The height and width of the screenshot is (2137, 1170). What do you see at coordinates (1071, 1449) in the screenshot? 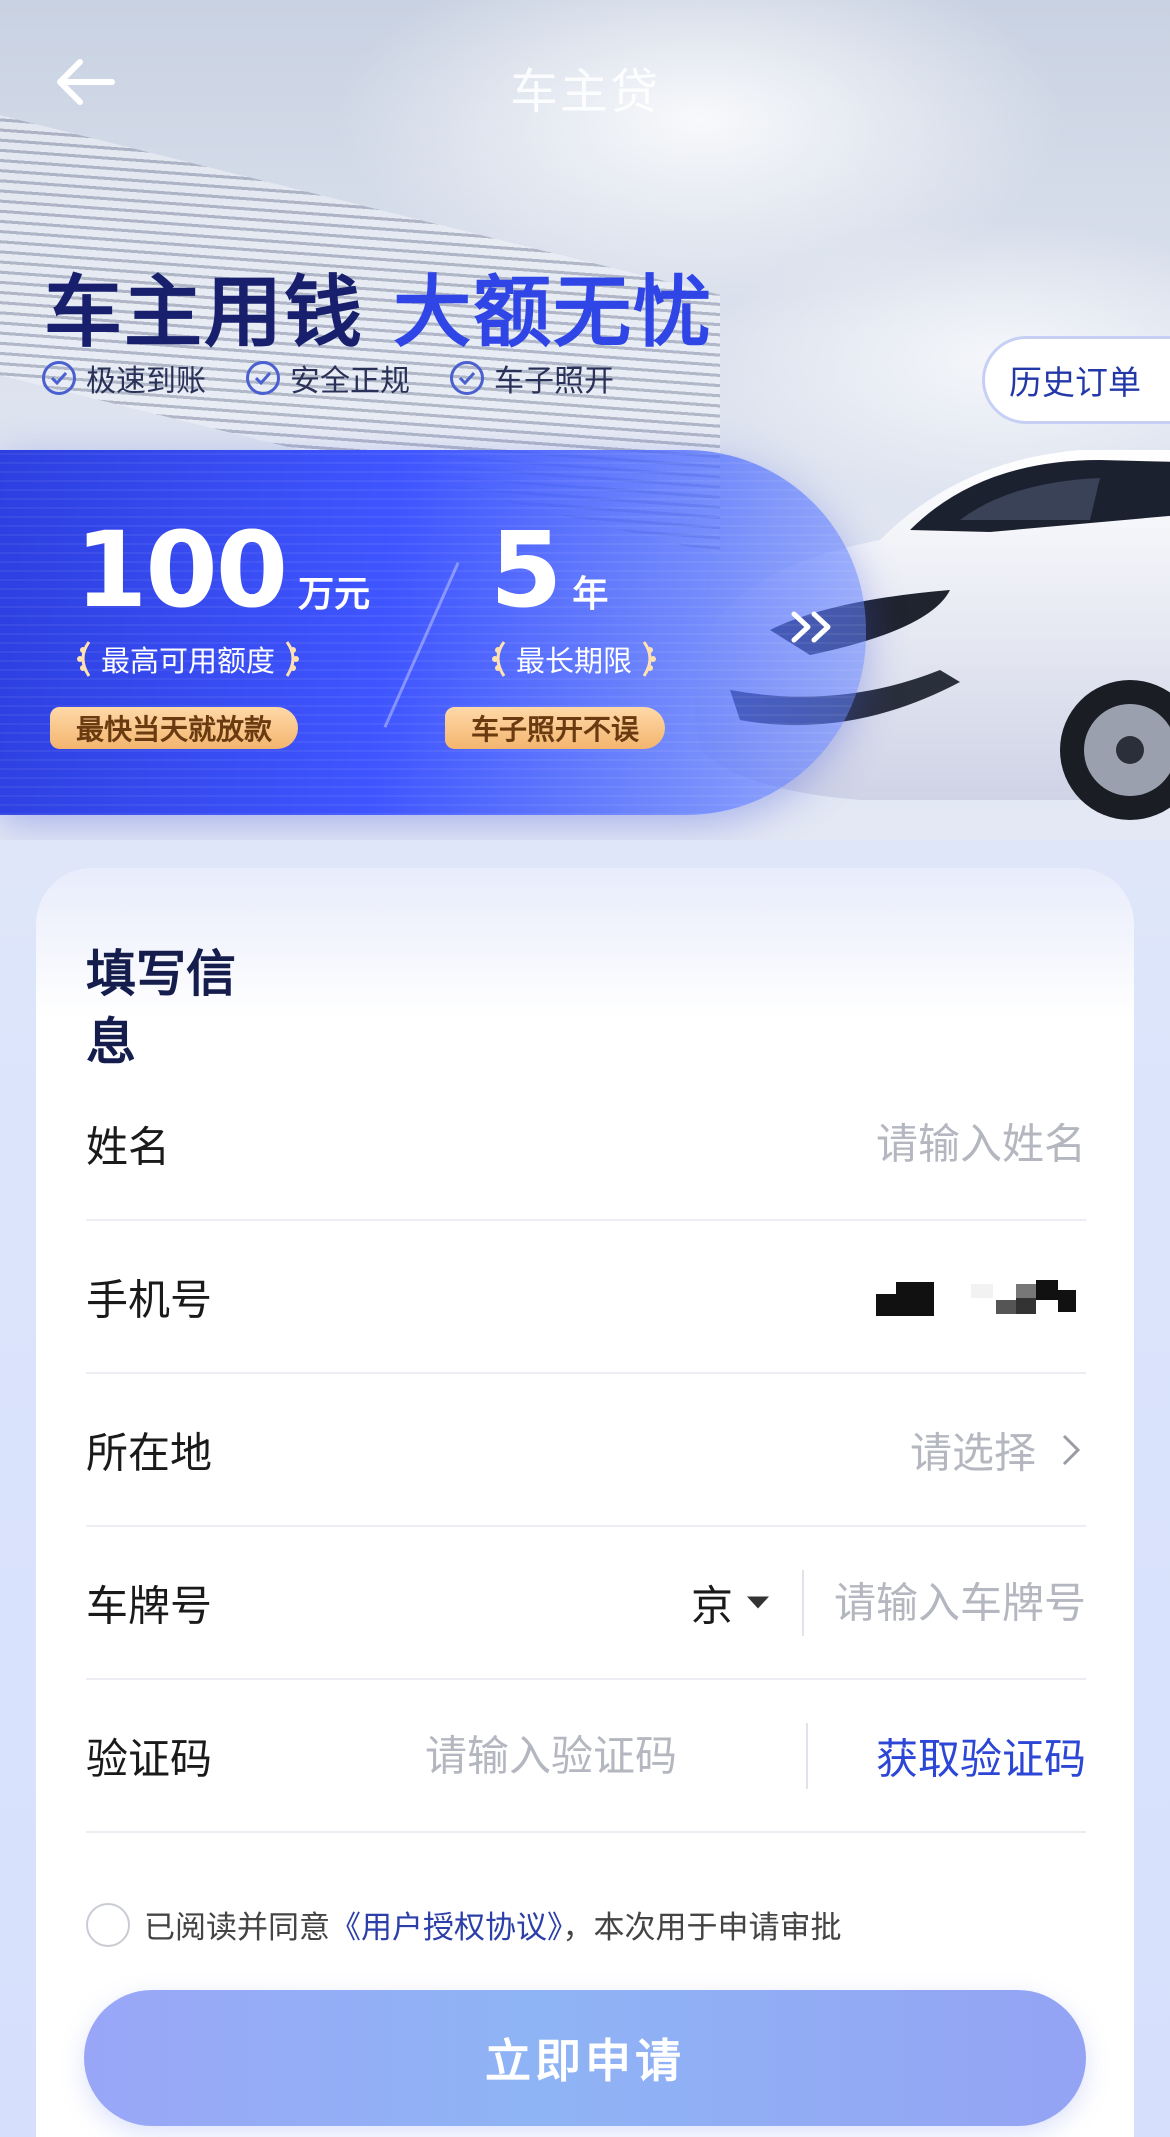
I see `chevron-right-icon` at bounding box center [1071, 1449].